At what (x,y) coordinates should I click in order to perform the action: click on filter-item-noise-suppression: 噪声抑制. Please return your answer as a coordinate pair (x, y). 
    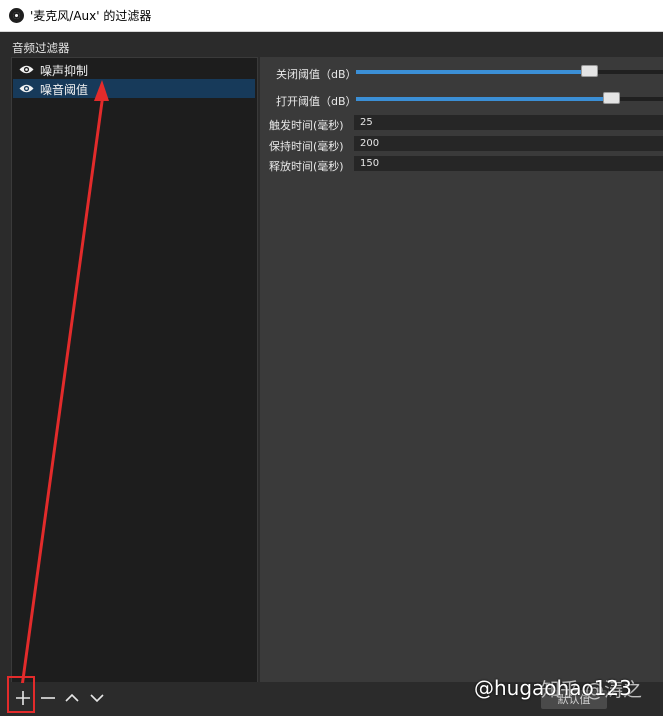
    Looking at the image, I should click on (134, 69).